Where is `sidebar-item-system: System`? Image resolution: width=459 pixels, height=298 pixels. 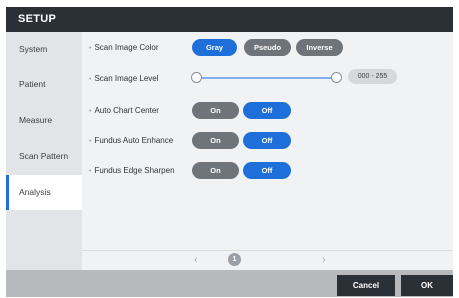
sidebar-item-system: System is located at coordinates (44, 49).